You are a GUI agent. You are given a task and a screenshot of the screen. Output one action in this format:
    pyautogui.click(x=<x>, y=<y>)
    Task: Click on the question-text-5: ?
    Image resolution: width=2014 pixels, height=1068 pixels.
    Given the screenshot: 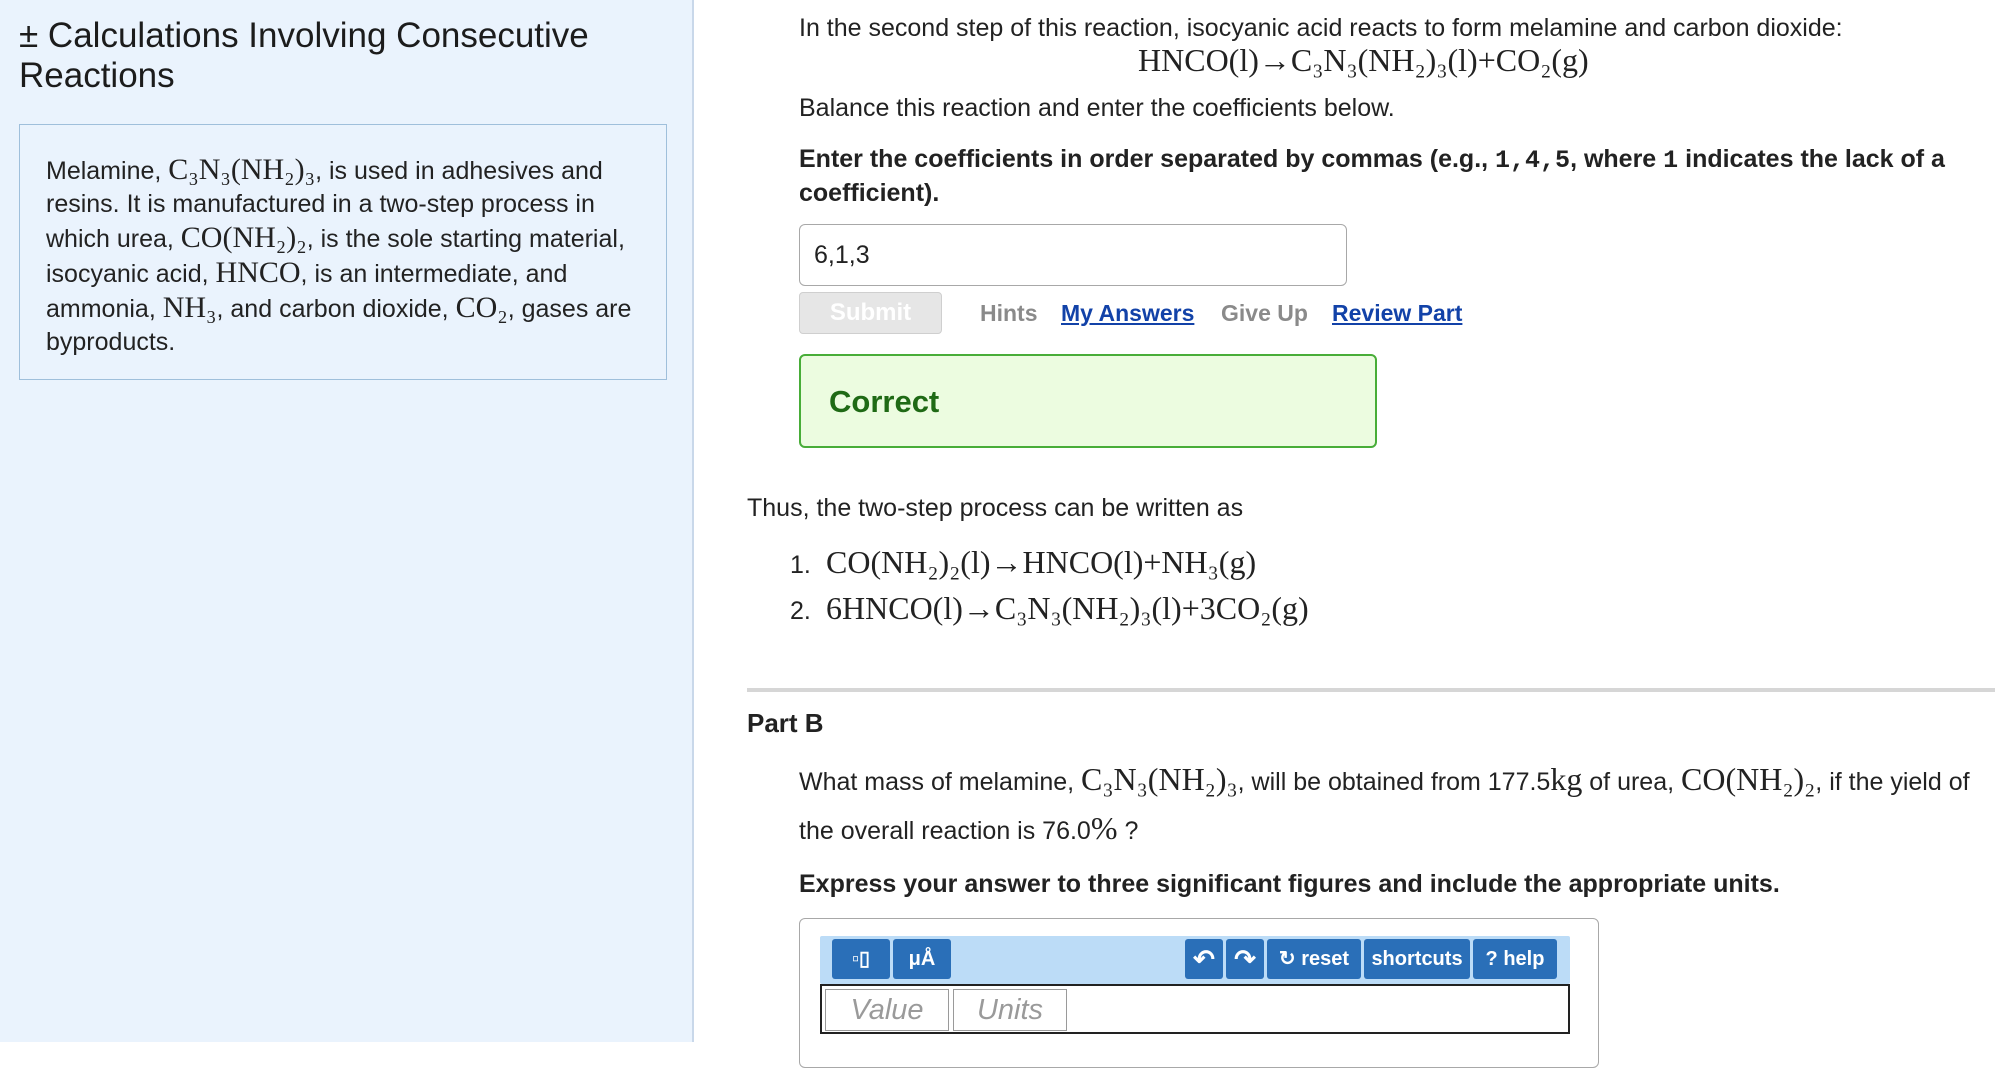 What is the action you would take?
    pyautogui.click(x=1128, y=831)
    